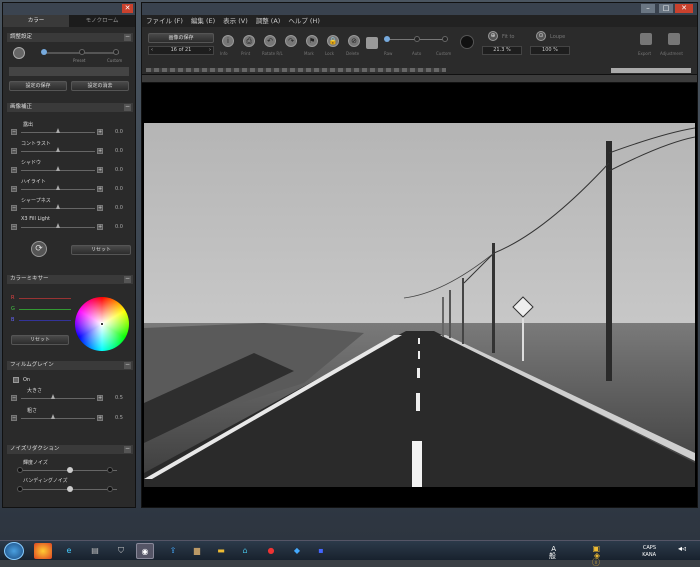 The height and width of the screenshot is (567, 700). What do you see at coordinates (32, 411) in the screenshot?
I see `grain-roughness-label: 粗さ` at bounding box center [32, 411].